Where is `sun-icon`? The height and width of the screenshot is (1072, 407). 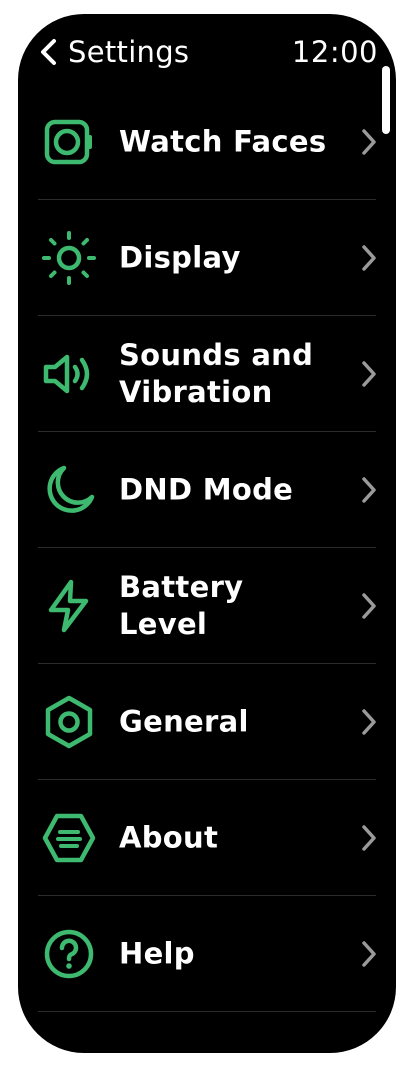
sun-icon is located at coordinates (69, 258).